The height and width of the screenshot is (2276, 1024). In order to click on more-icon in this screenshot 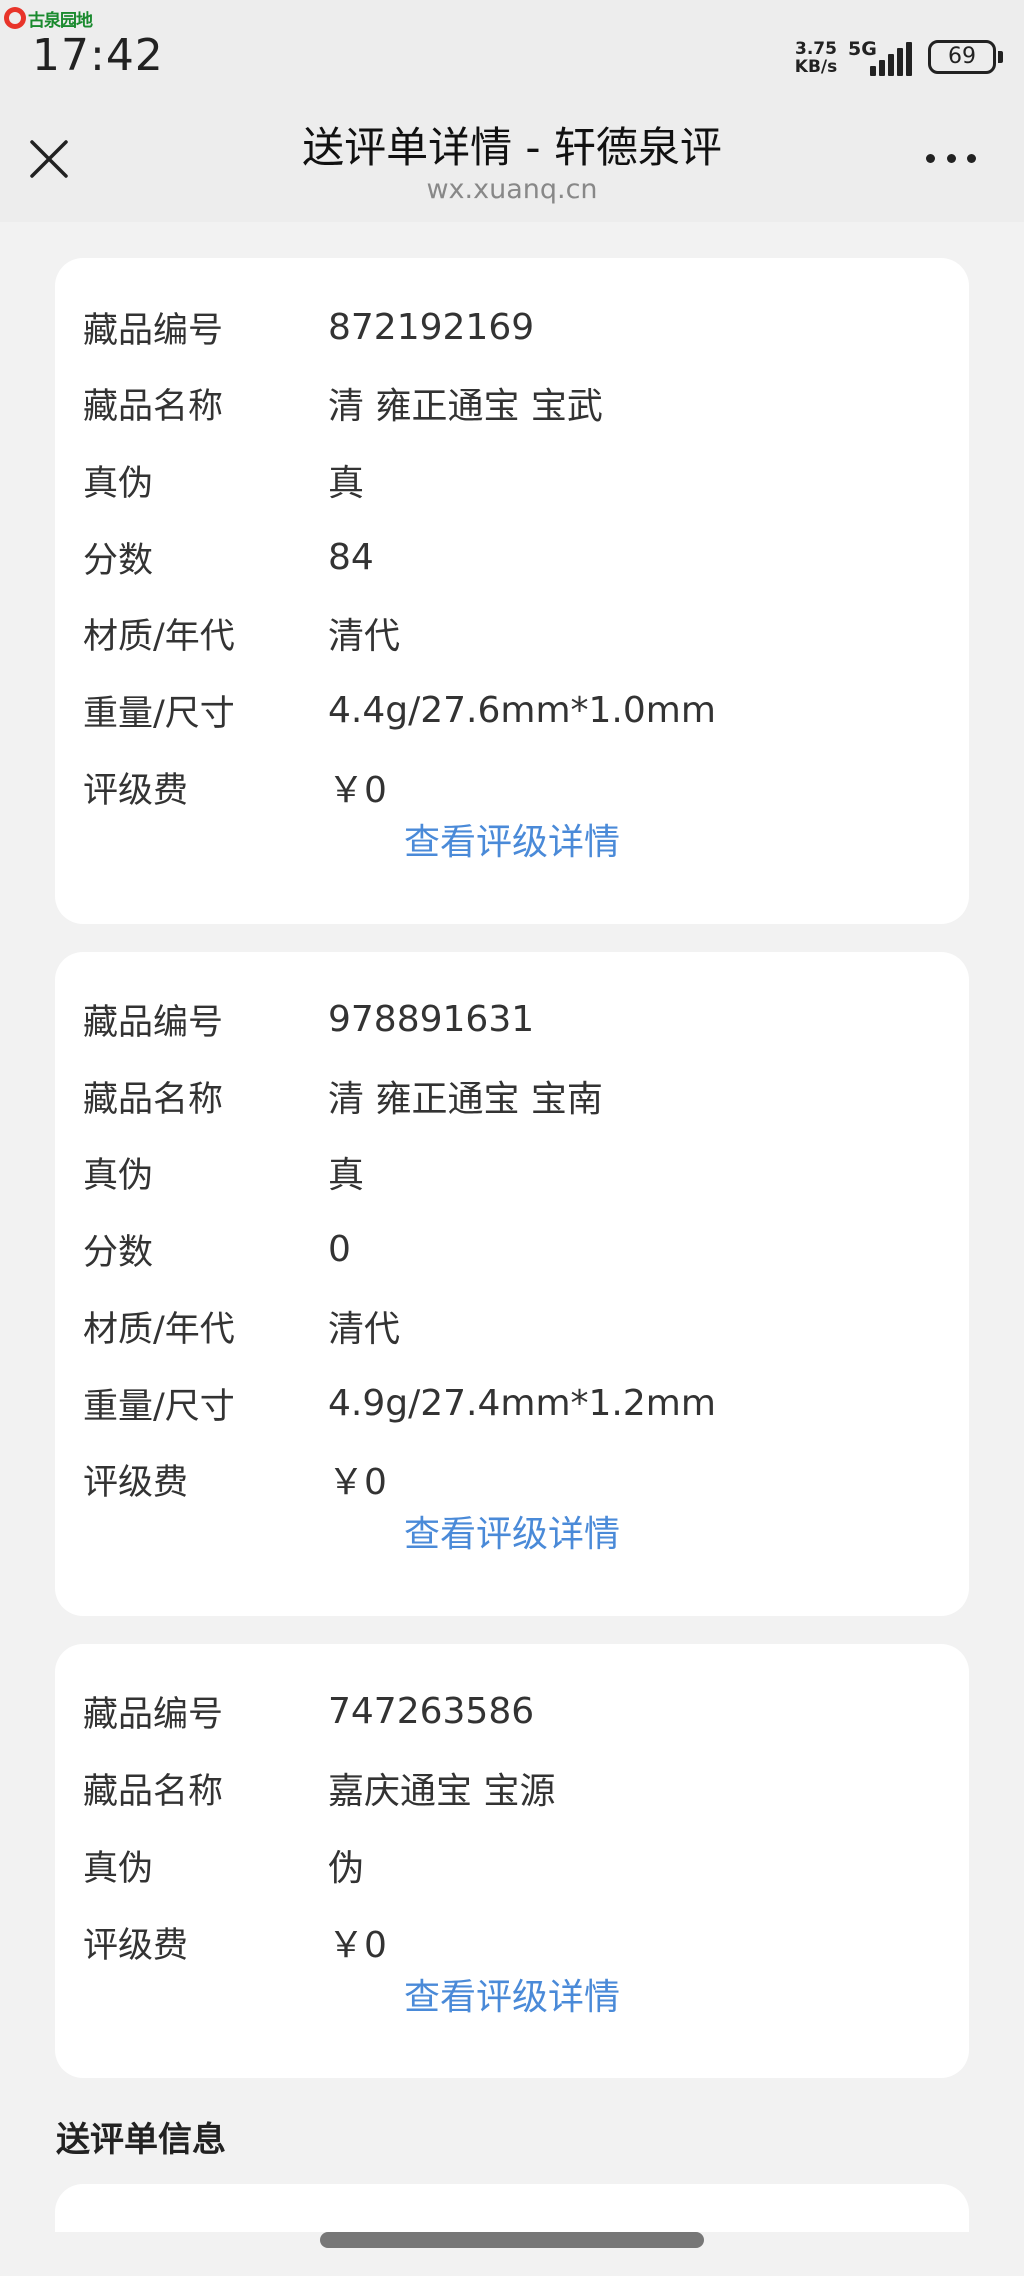, I will do `click(930, 158)`.